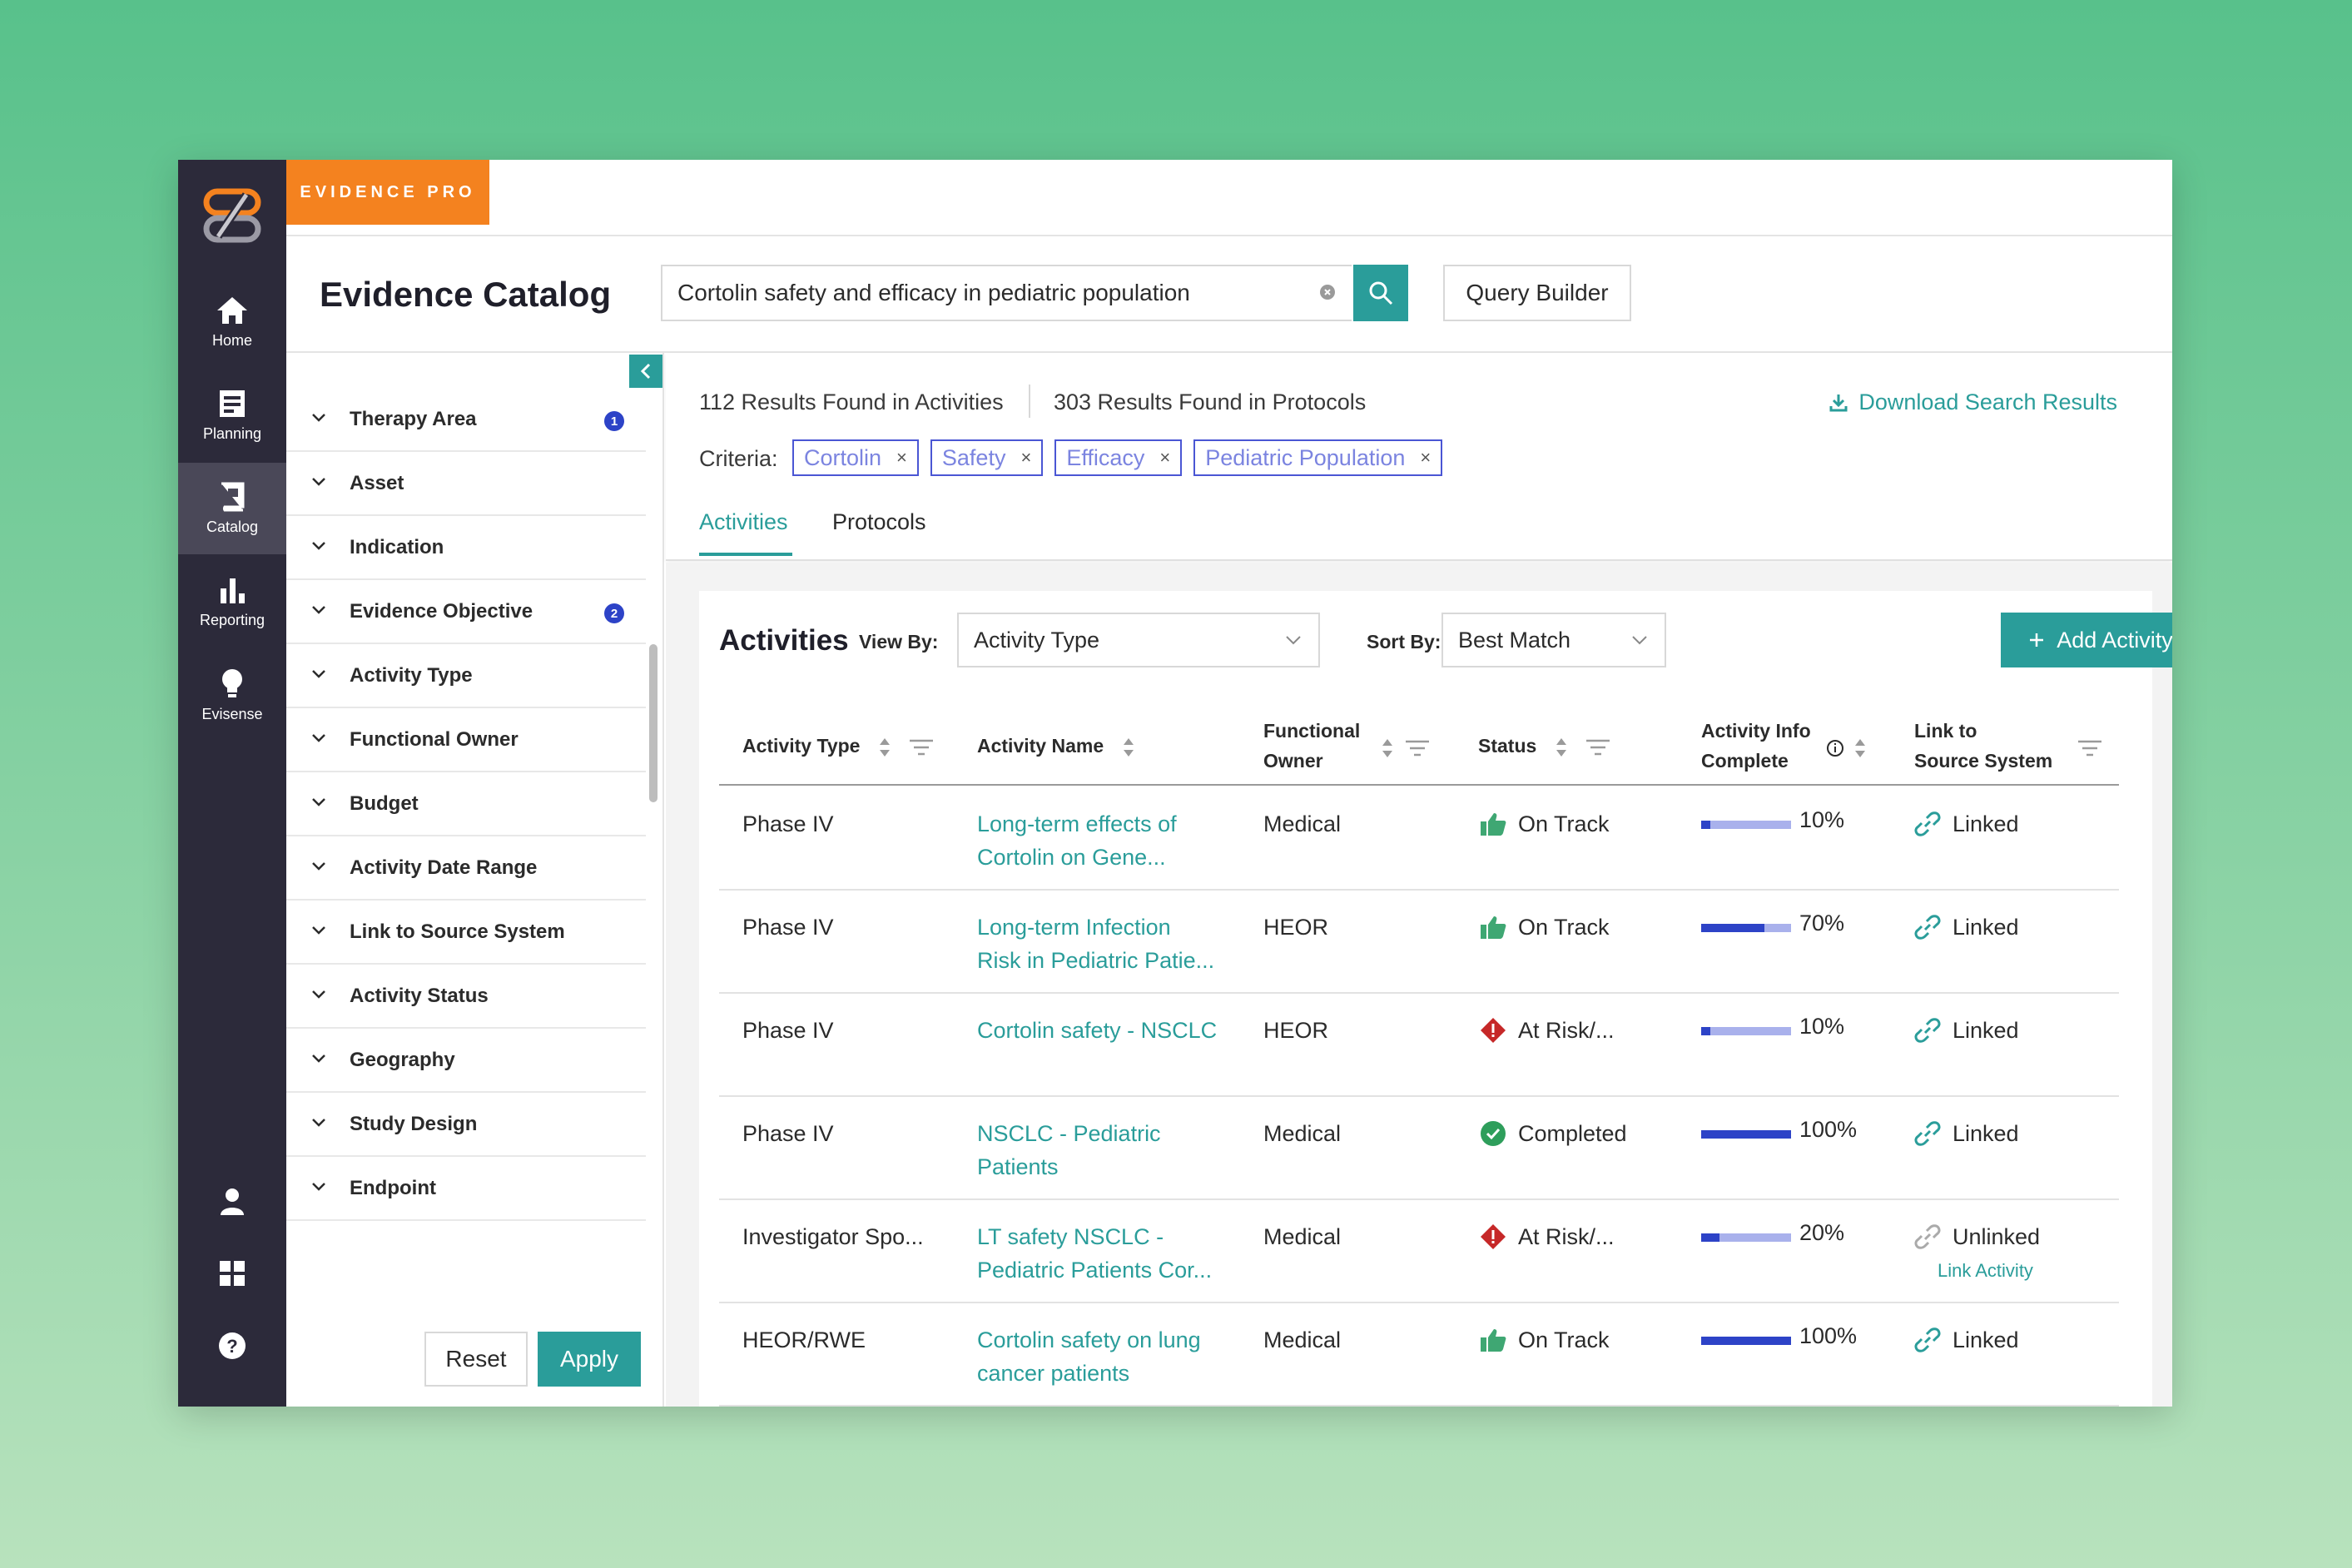 Image resolution: width=2352 pixels, height=1568 pixels. What do you see at coordinates (466, 997) in the screenshot?
I see `filter-item: Activity Status` at bounding box center [466, 997].